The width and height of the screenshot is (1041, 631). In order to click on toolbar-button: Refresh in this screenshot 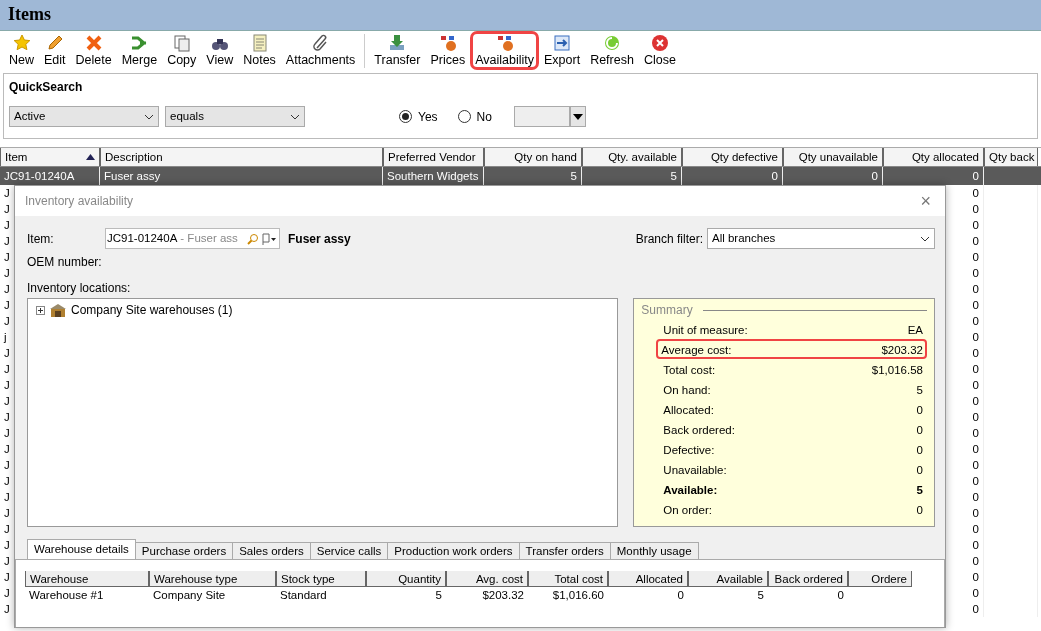, I will do `click(612, 50)`.